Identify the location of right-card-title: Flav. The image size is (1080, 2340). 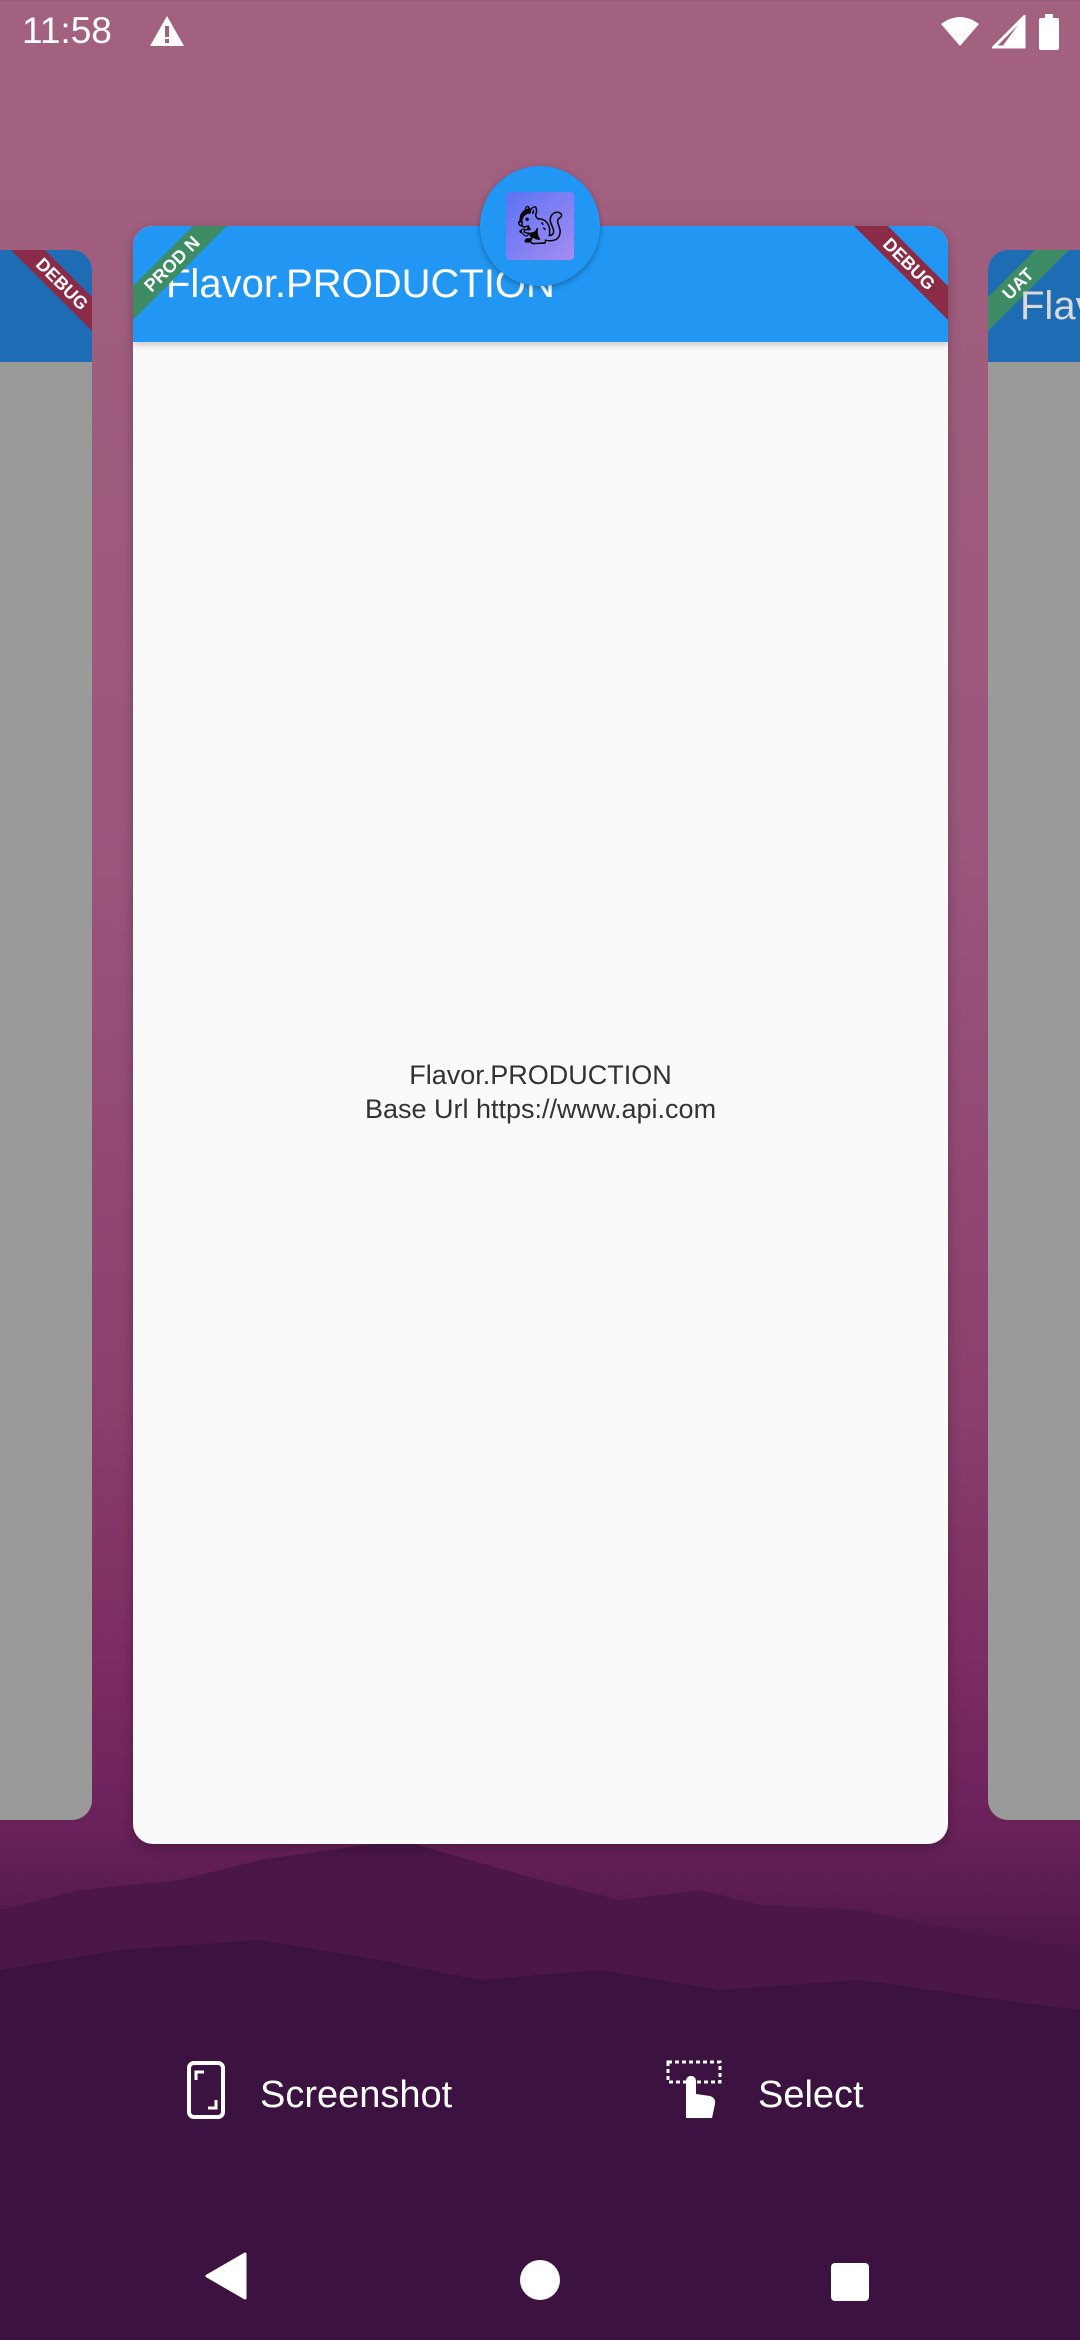
(1050, 306).